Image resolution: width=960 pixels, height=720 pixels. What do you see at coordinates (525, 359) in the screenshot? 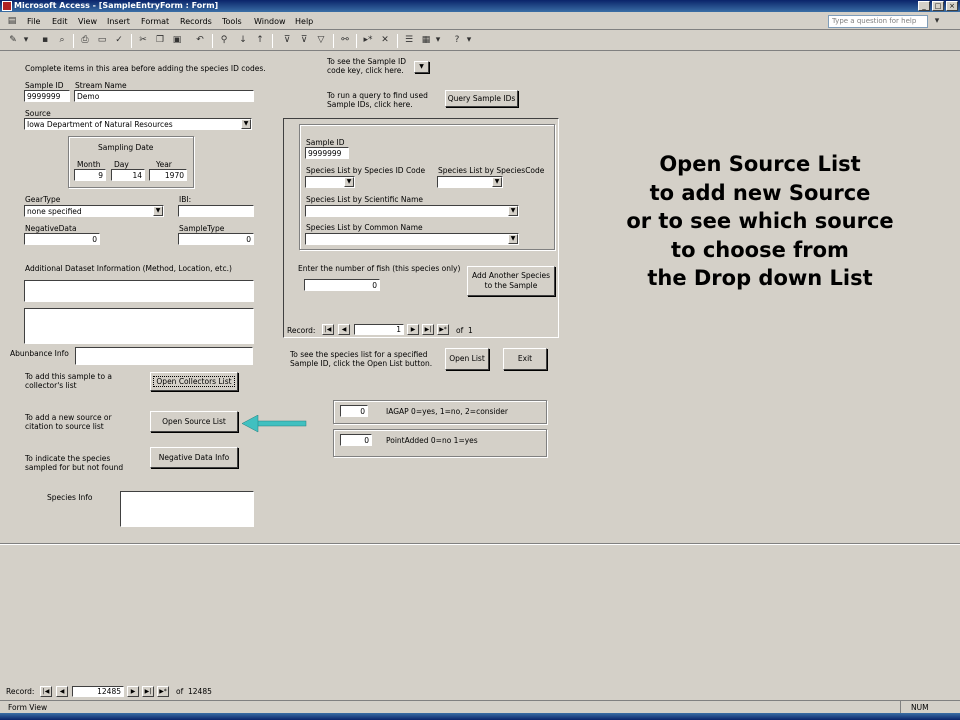
I see `exit-button: Exit` at bounding box center [525, 359].